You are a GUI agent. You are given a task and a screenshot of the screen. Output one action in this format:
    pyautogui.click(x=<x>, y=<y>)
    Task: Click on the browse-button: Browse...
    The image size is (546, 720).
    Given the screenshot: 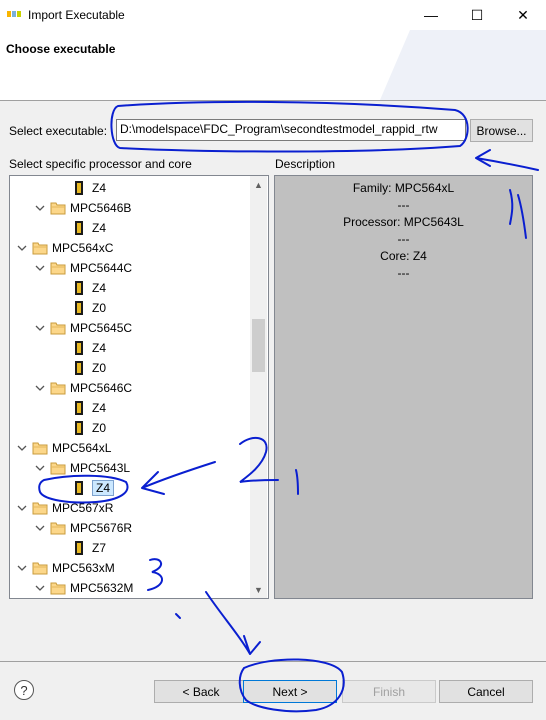 What is the action you would take?
    pyautogui.click(x=501, y=130)
    